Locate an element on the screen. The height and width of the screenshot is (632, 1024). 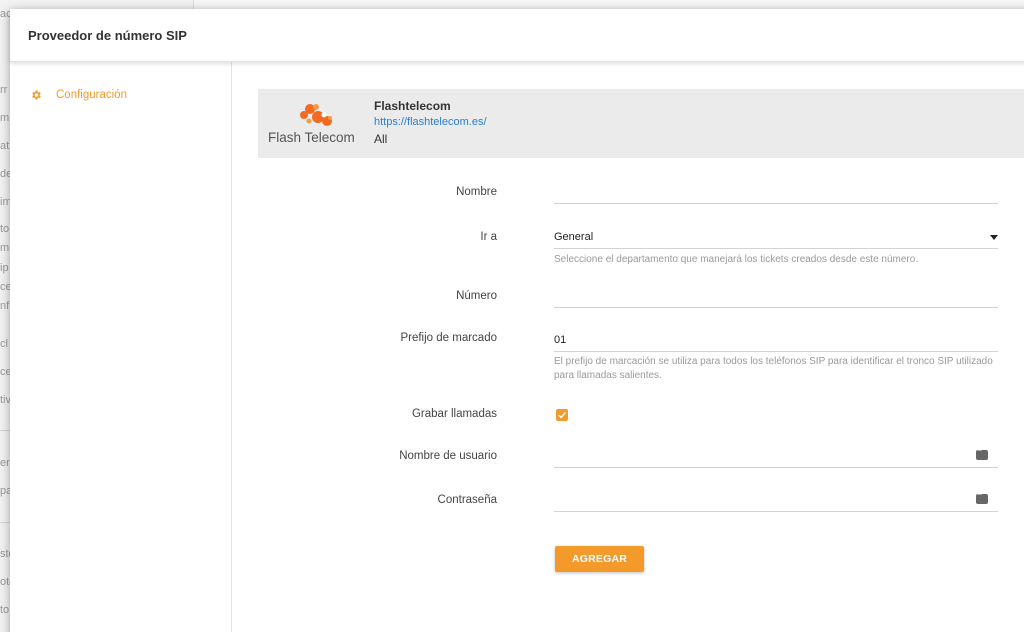
usuario-input is located at coordinates (776, 457).